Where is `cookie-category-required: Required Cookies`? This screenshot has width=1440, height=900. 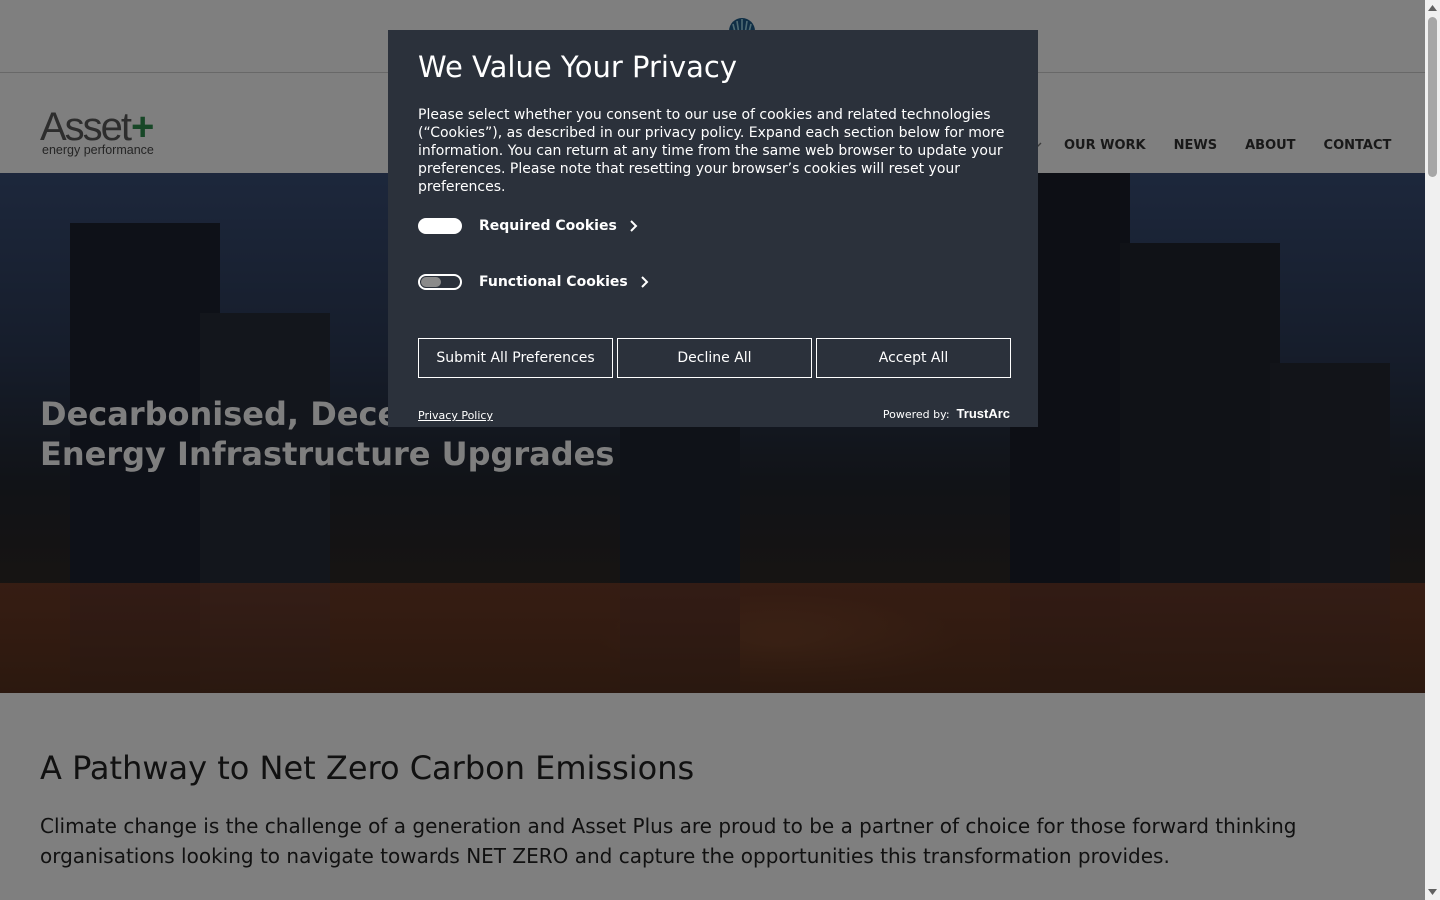 cookie-category-required: Required Cookies is located at coordinates (528, 226).